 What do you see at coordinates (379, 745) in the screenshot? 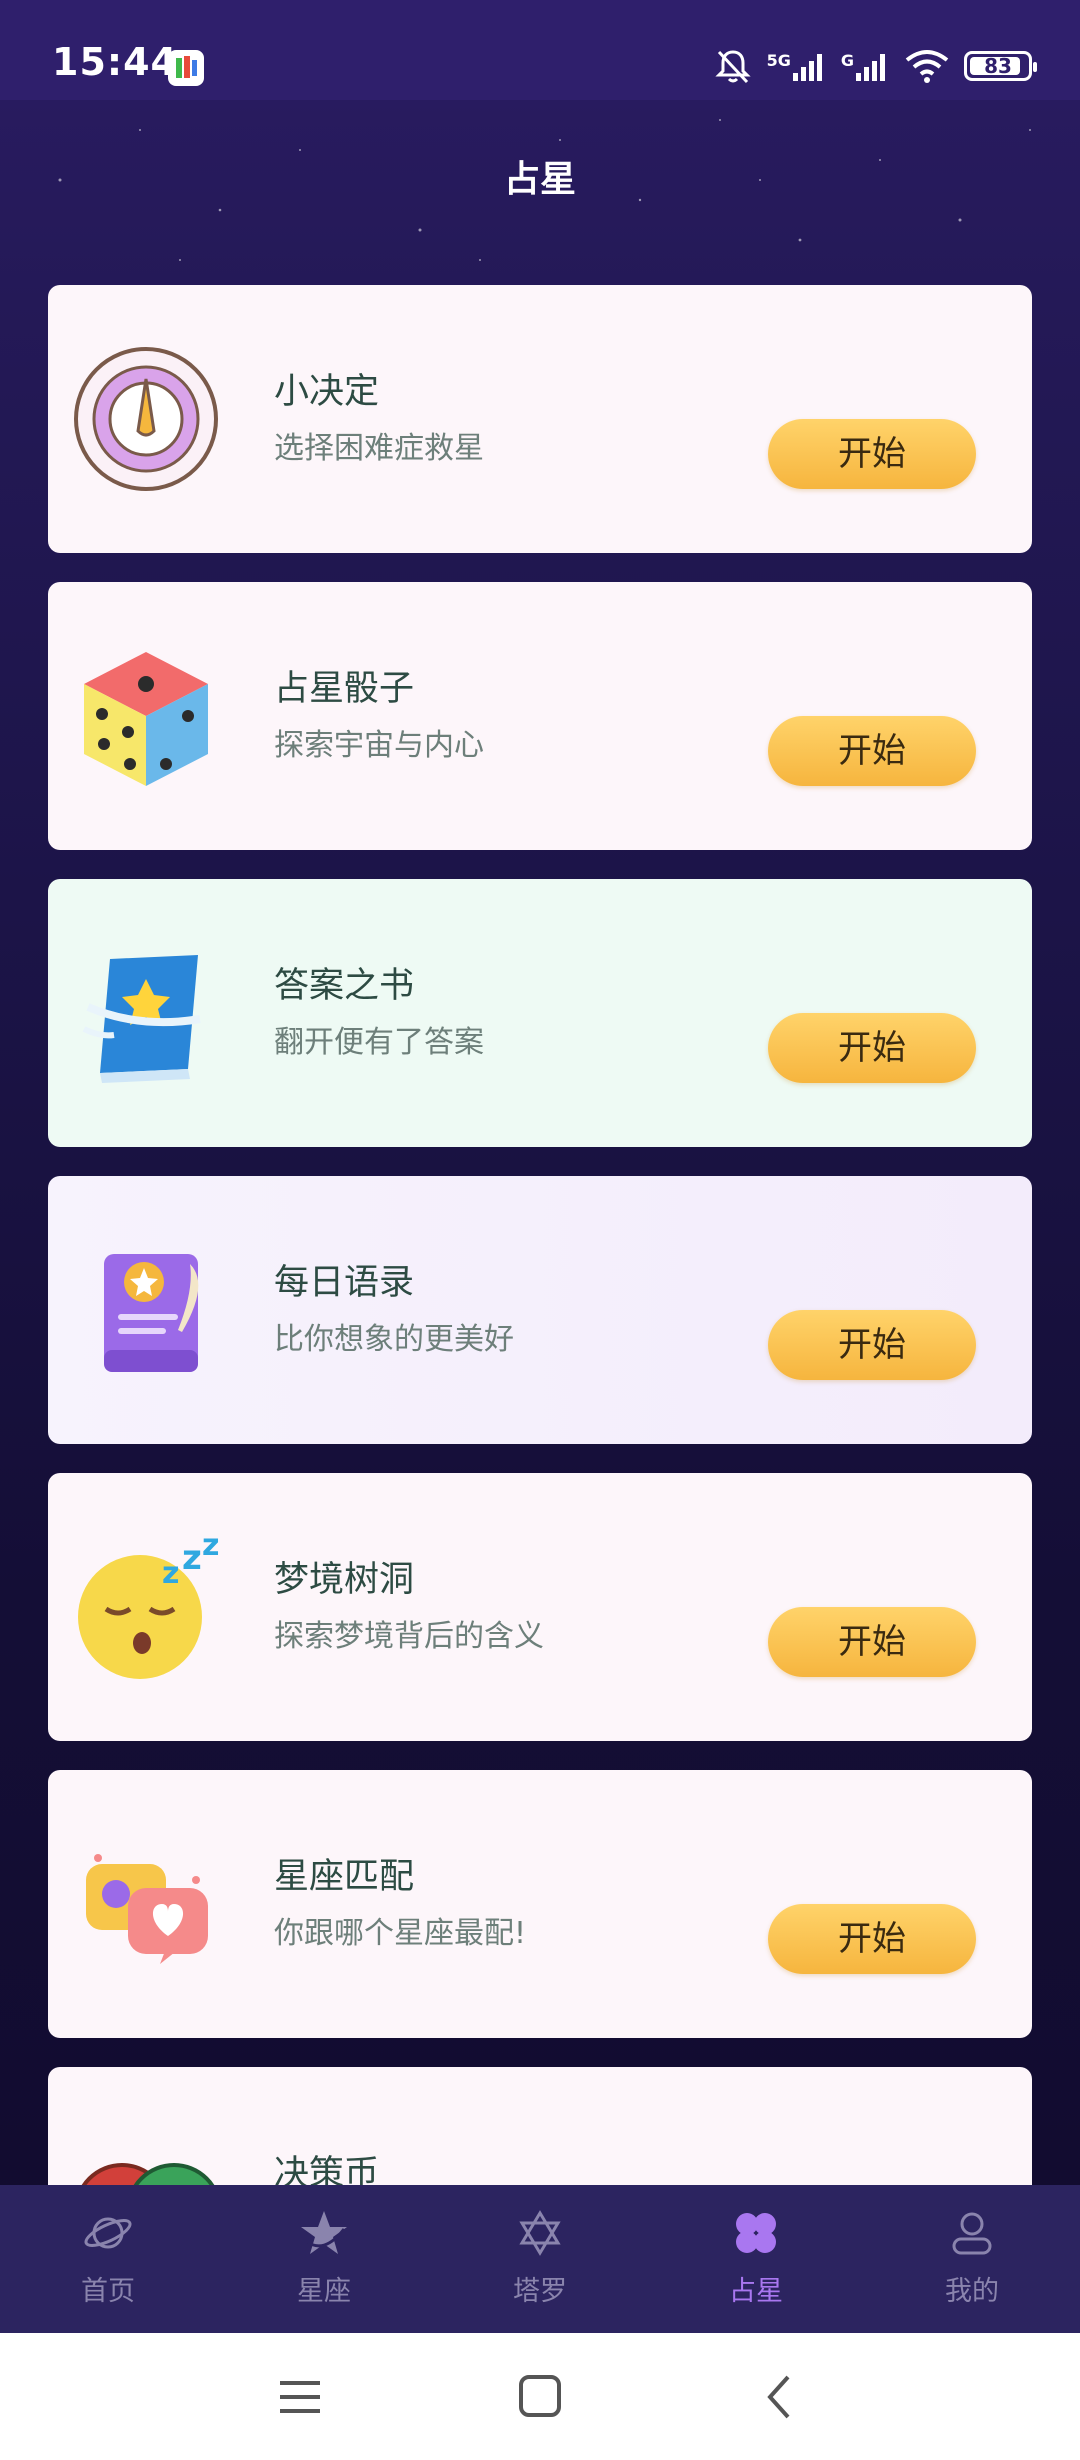
I see `card-subtitle: 探索宇宙与内心` at bounding box center [379, 745].